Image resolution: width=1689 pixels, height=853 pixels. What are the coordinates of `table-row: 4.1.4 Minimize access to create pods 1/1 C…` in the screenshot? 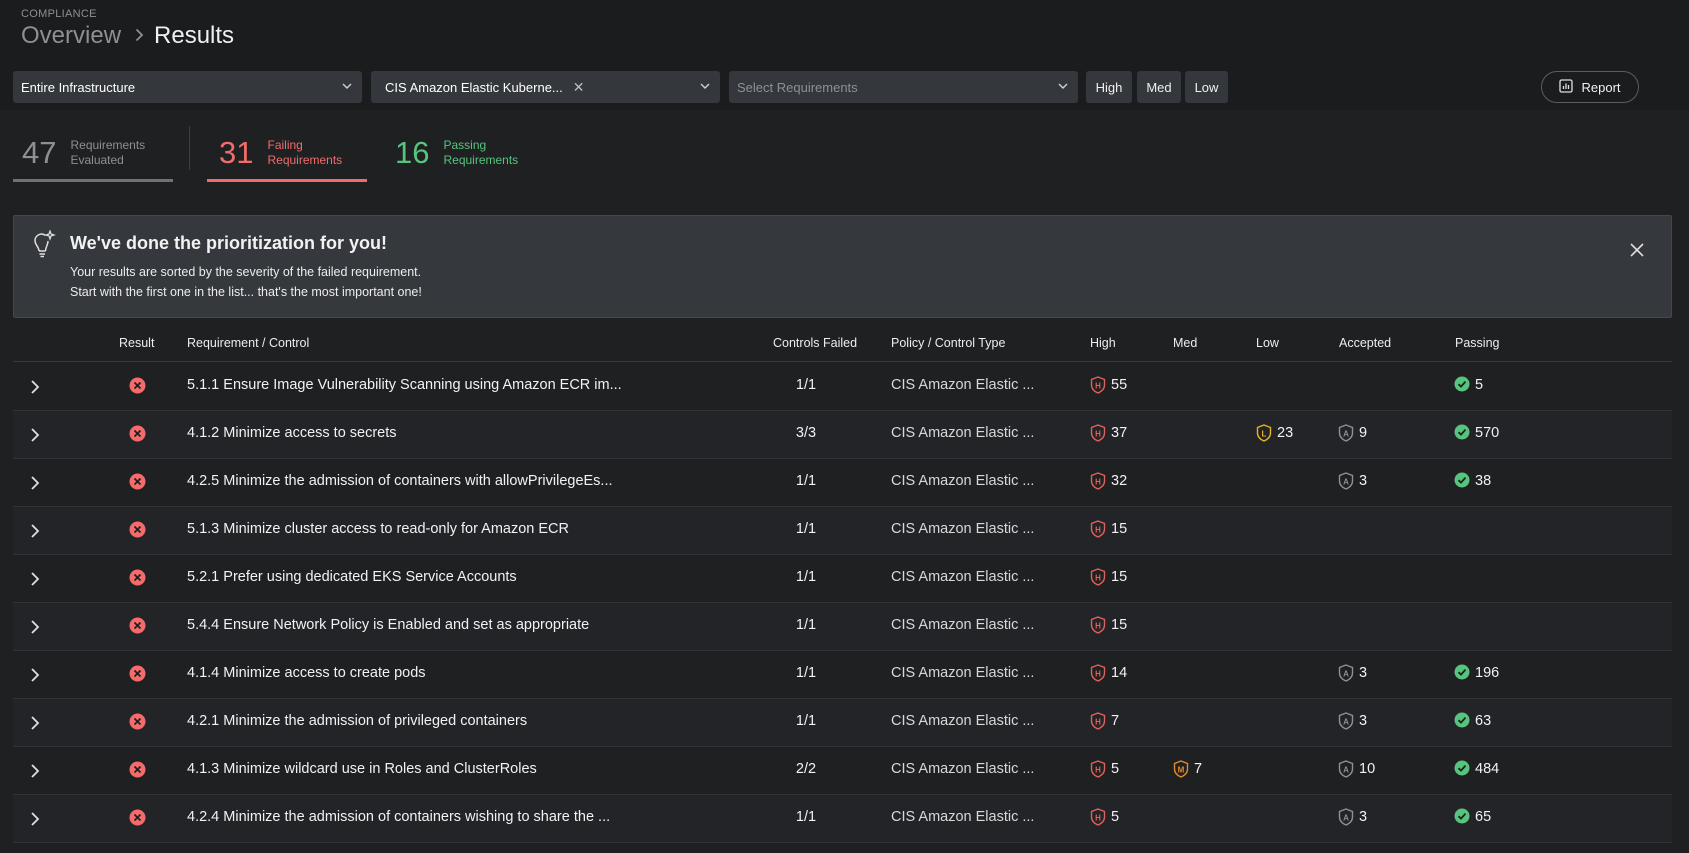 It's located at (842, 675).